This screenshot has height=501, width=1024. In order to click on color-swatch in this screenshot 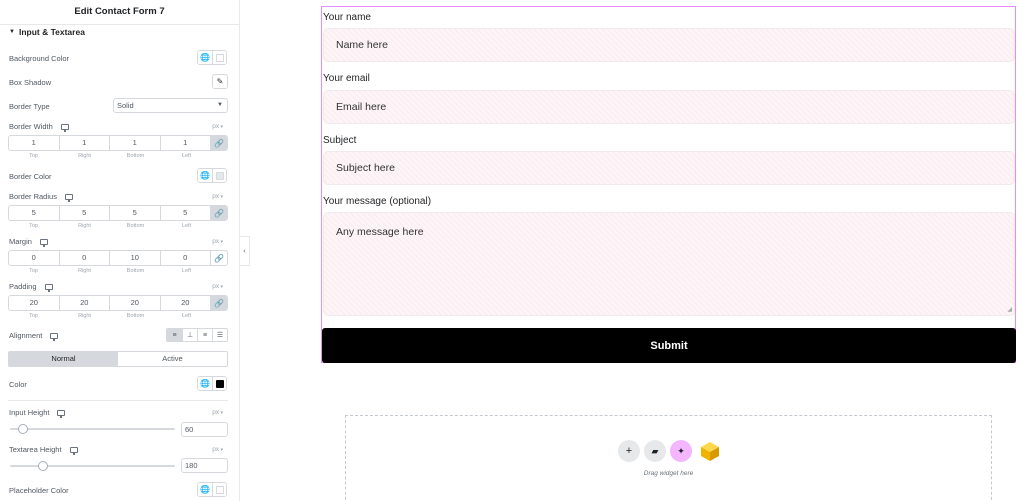, I will do `click(219, 383)`.